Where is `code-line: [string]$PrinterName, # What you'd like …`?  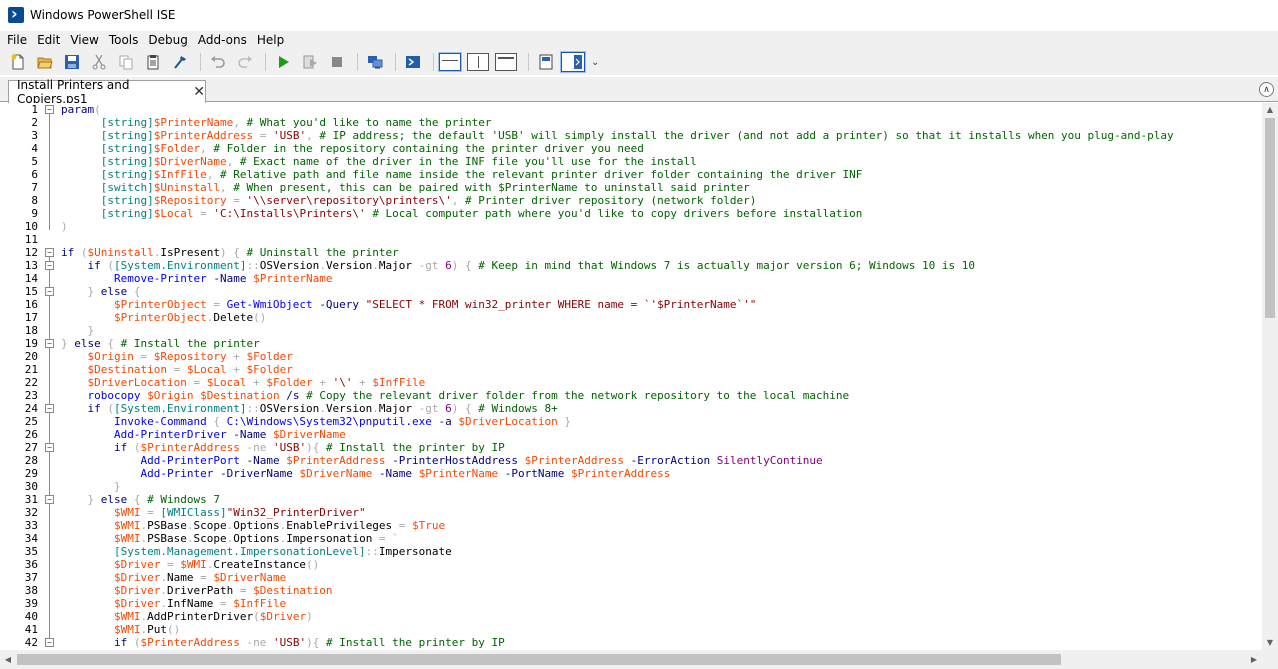 code-line: [string]$PrinterName, # What you'd like … is located at coordinates (661, 122).